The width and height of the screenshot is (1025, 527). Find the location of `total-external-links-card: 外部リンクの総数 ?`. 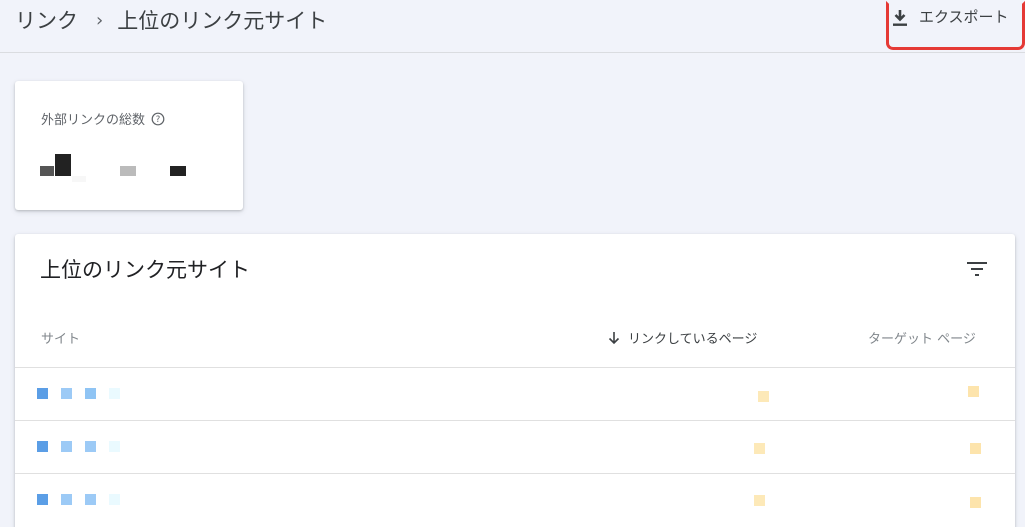

total-external-links-card: 外部リンクの総数 ? is located at coordinates (129, 145).